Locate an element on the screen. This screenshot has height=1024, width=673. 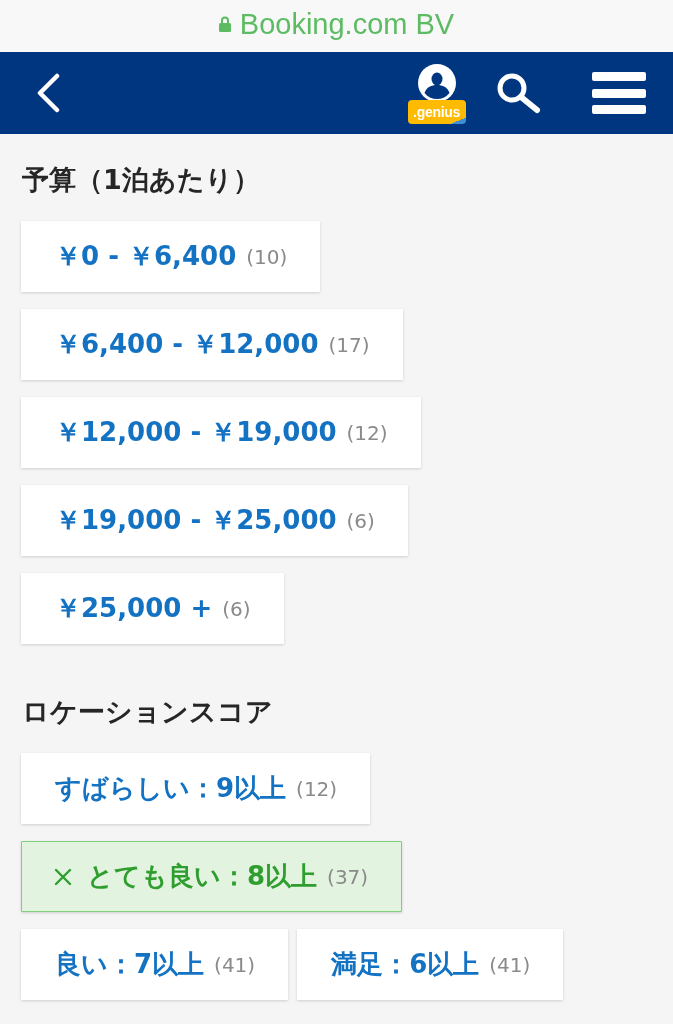
filter-chip: すばらしい：9以上 (12) is located at coordinates (196, 788).